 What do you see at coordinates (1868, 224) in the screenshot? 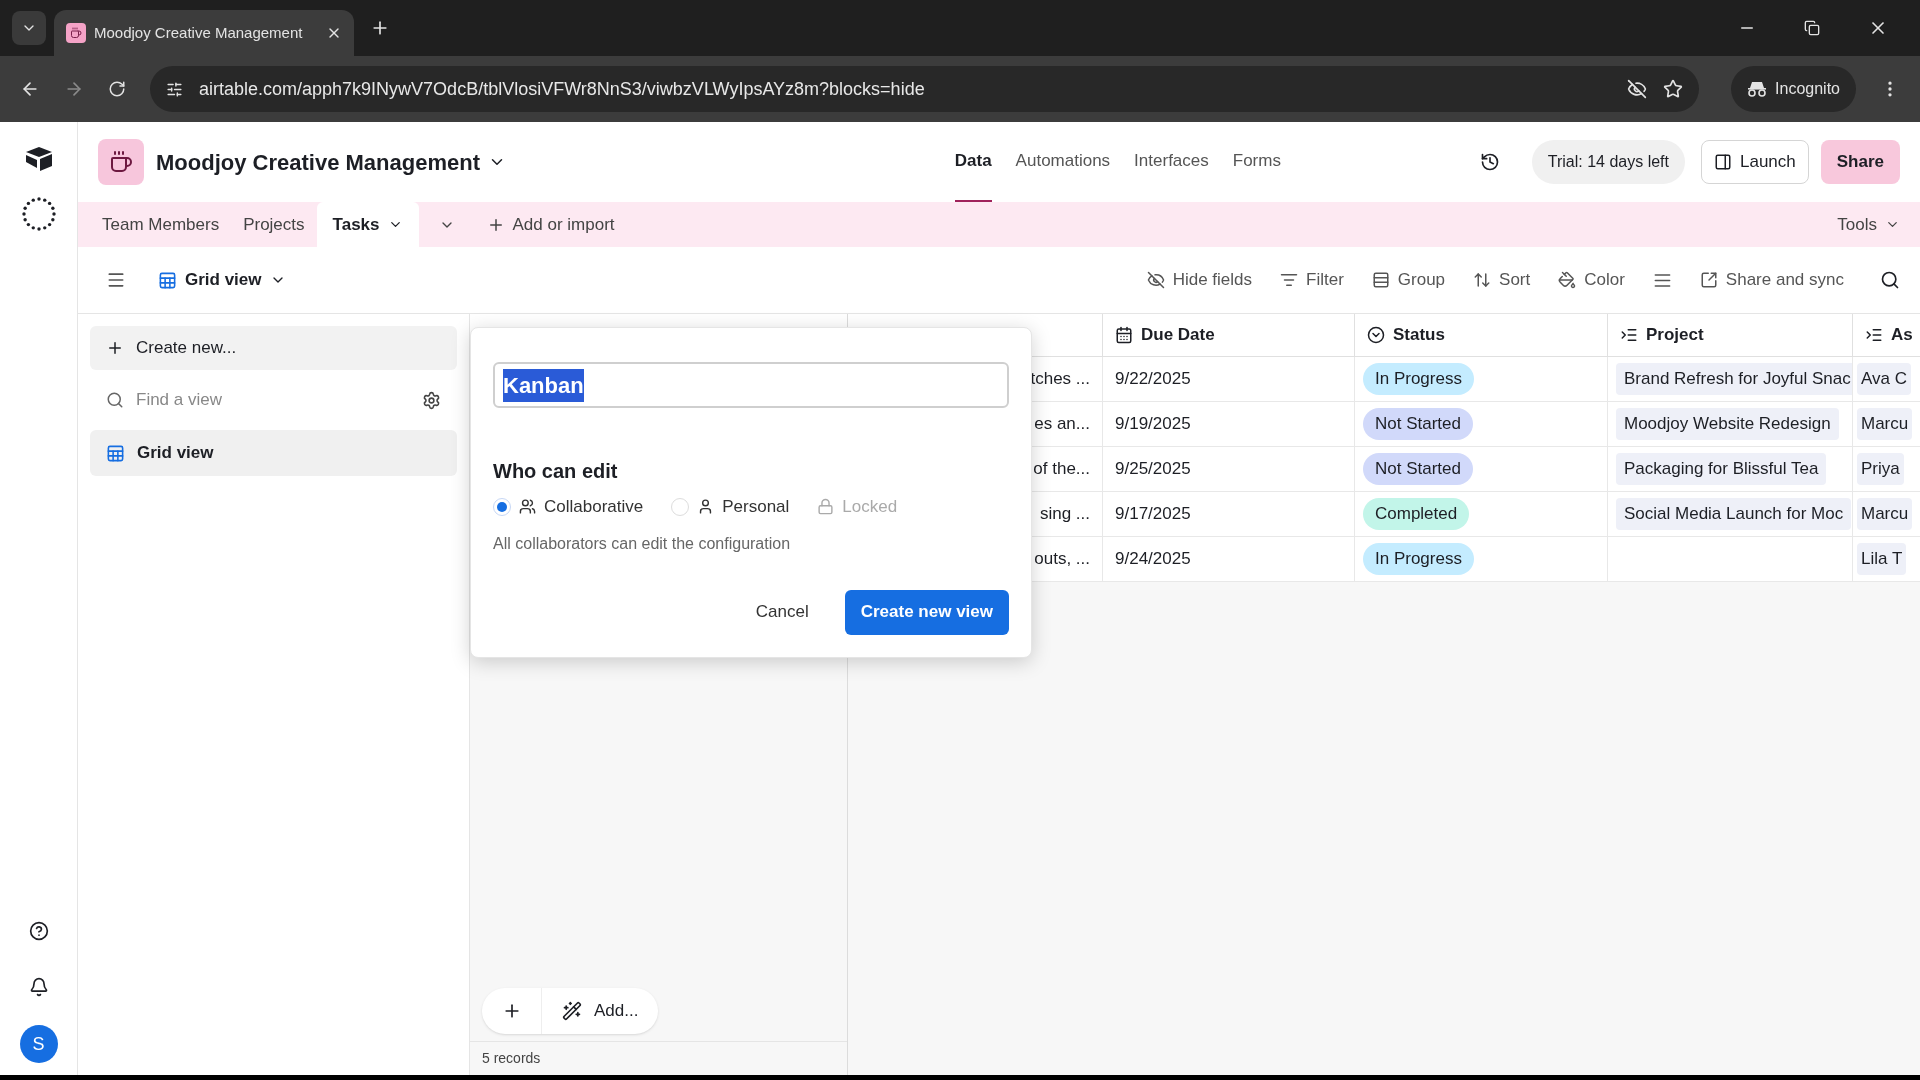
I see `tools-menu: Tools` at bounding box center [1868, 224].